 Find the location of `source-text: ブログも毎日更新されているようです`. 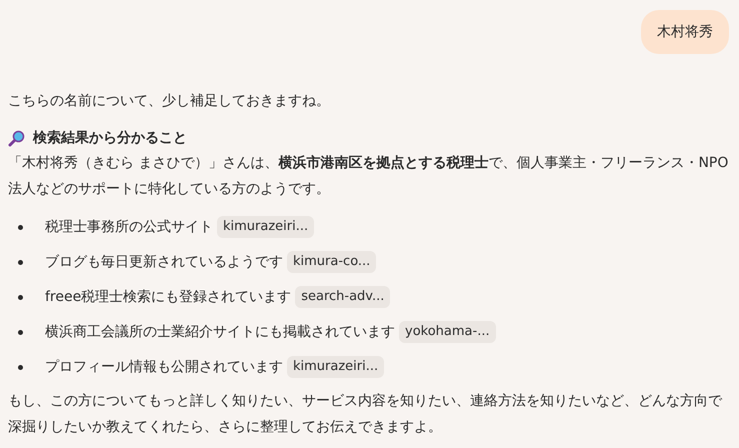

source-text: ブログも毎日更新されているようです is located at coordinates (164, 262).